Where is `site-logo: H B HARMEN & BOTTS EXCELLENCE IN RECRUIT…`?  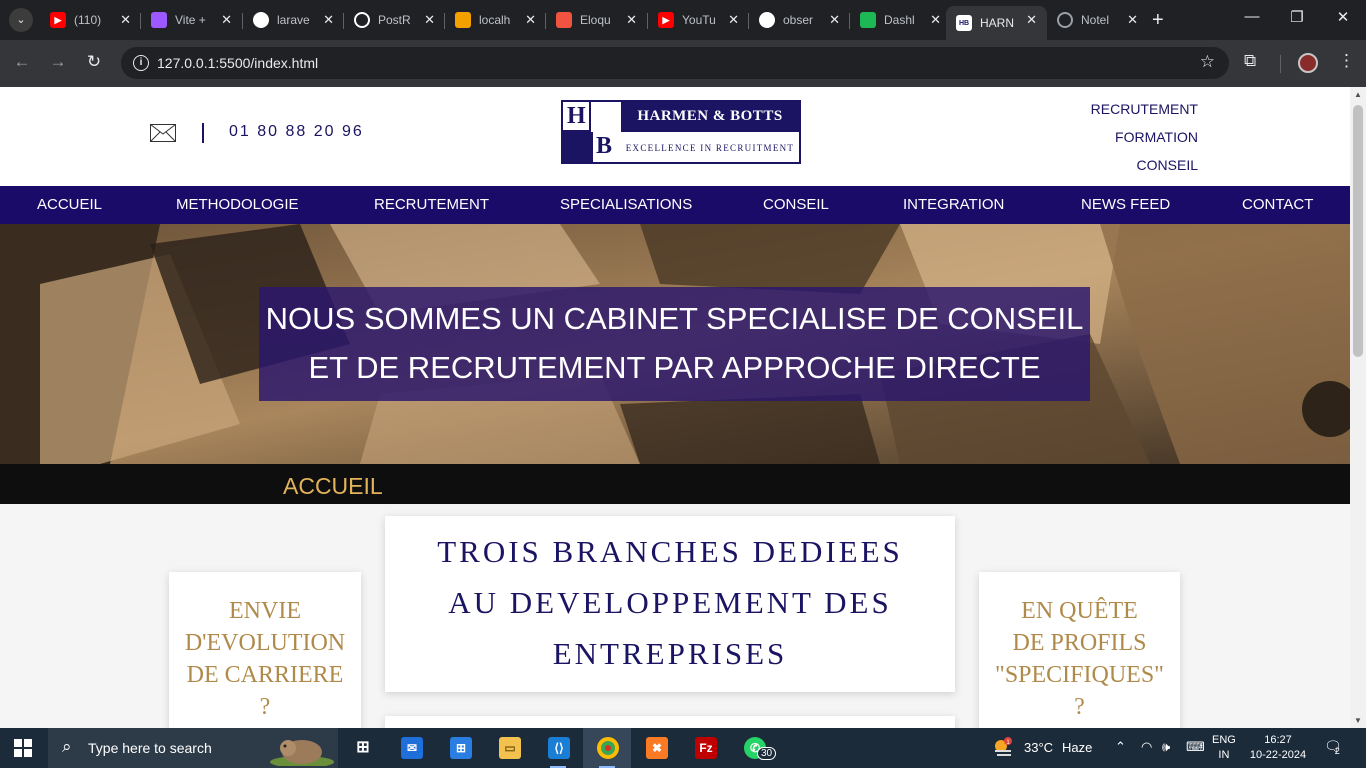
site-logo: H B HARMEN & BOTTS EXCELLENCE IN RECRUIT… is located at coordinates (681, 132).